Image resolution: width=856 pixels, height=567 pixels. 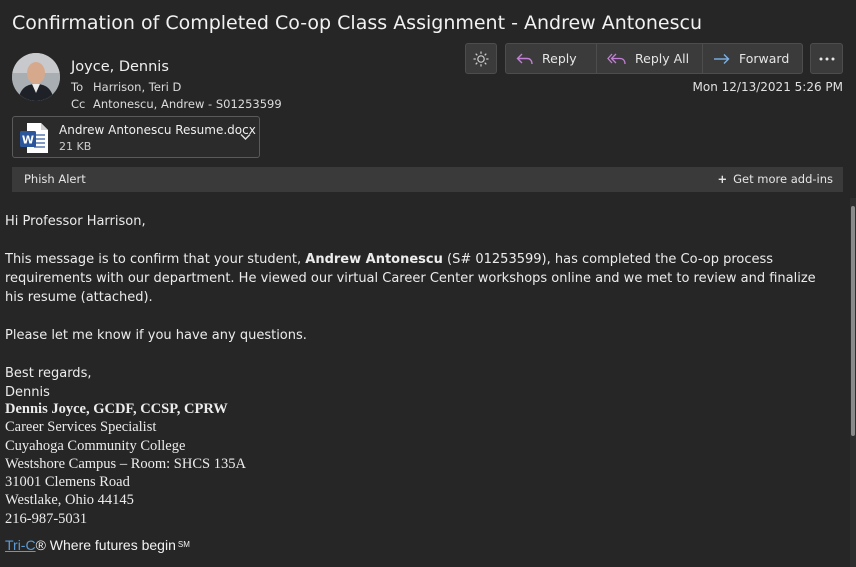 I want to click on signature-campus: Westshore Campus – Room: SHCS 135A, so click(x=125, y=463).